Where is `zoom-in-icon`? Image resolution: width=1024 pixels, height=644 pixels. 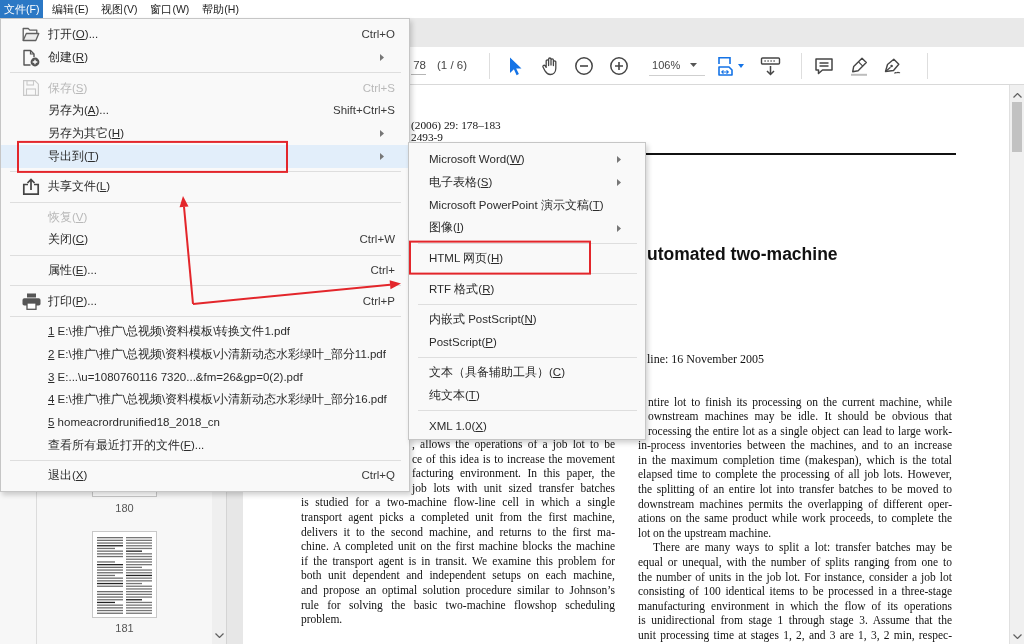
zoom-in-icon is located at coordinates (619, 65).